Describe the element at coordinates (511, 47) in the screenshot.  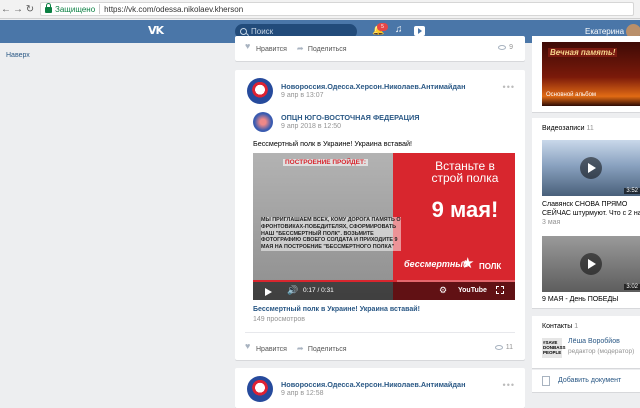
I see `views-count: 9` at that location.